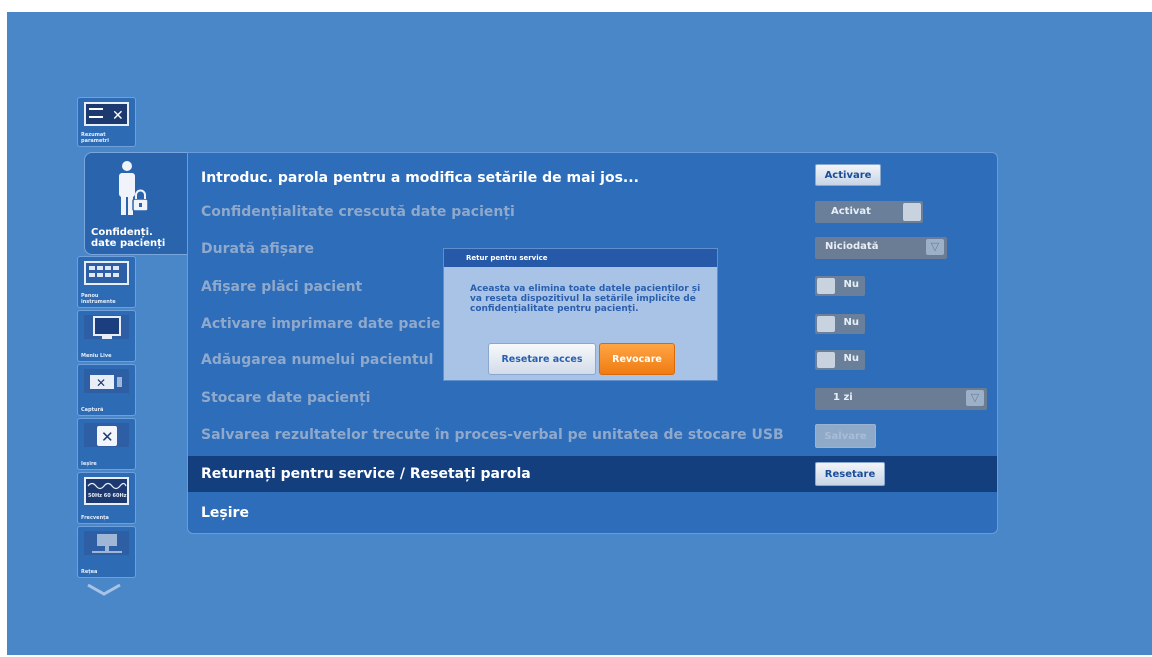 The height and width of the screenshot is (657, 1152). I want to click on activate-button: Activare, so click(848, 175).